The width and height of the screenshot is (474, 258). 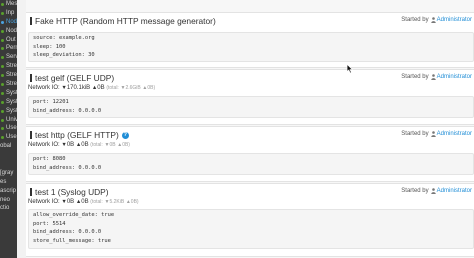 I want to click on sidebar-item: Serv, so click(x=8, y=57).